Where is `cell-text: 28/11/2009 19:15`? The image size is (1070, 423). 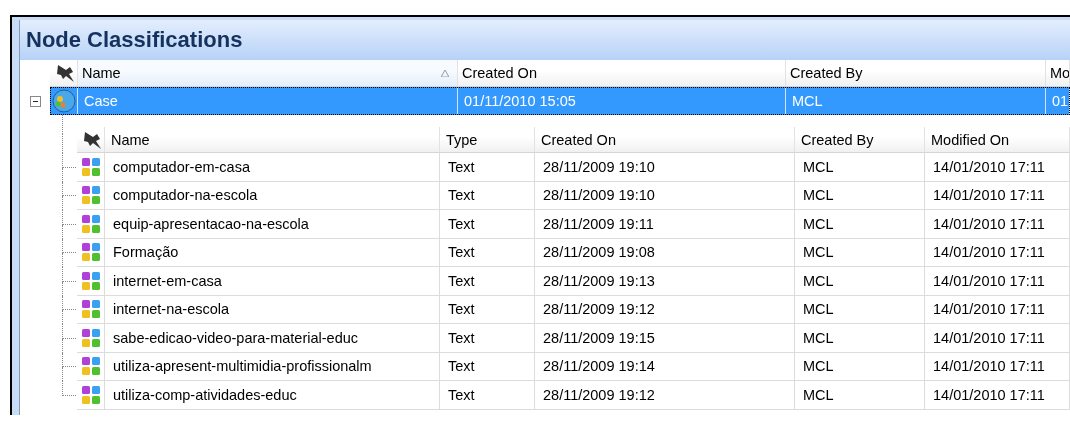
cell-text: 28/11/2009 19:15 is located at coordinates (599, 337).